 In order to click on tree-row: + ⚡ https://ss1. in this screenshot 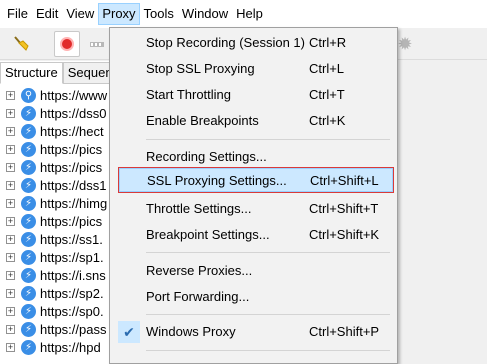, I will do `click(60, 240)`.